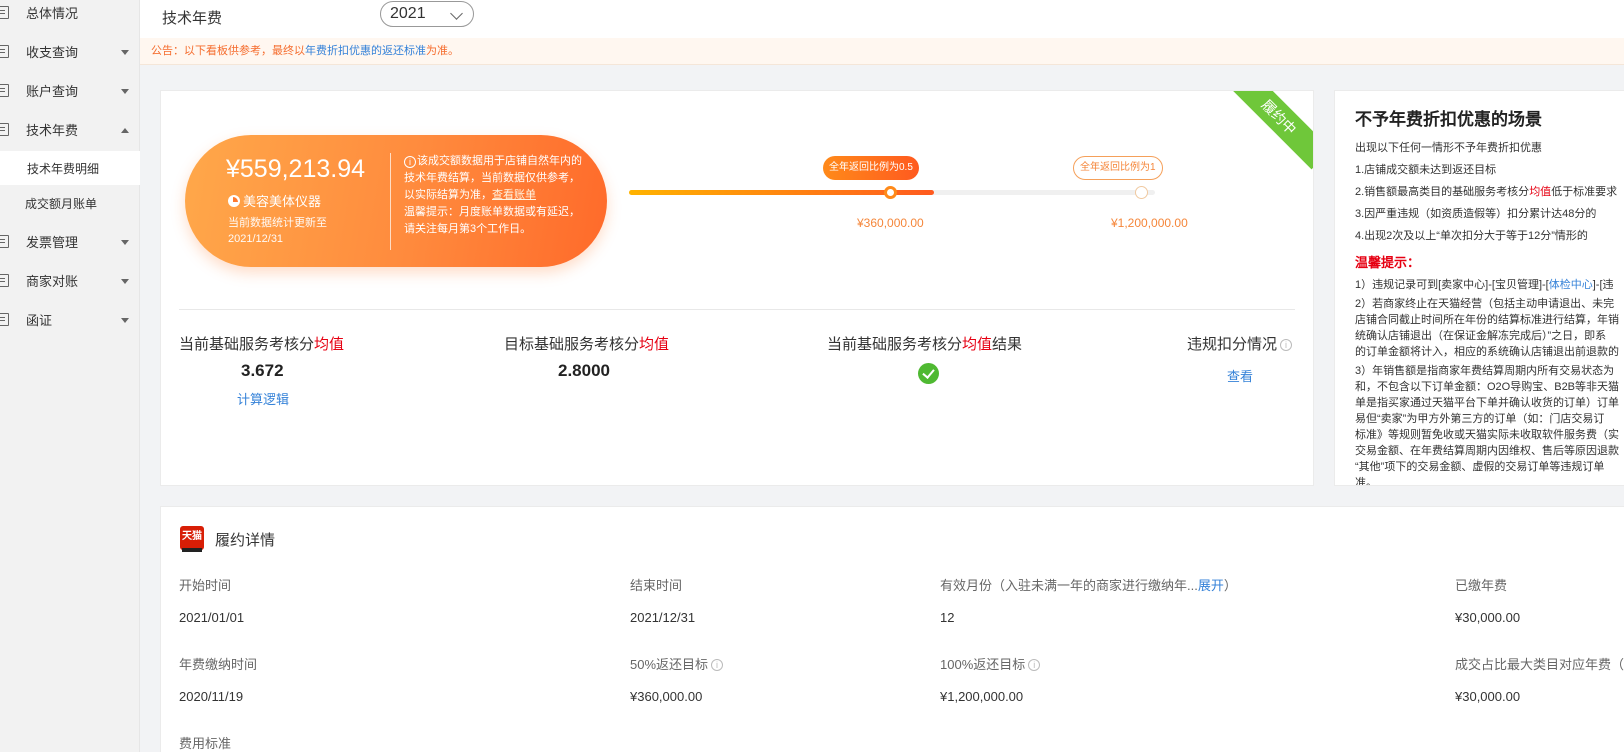 The width and height of the screenshot is (1624, 752). Describe the element at coordinates (52, 52) in the screenshot. I see `sidebar-item-label: 收支查询` at that location.